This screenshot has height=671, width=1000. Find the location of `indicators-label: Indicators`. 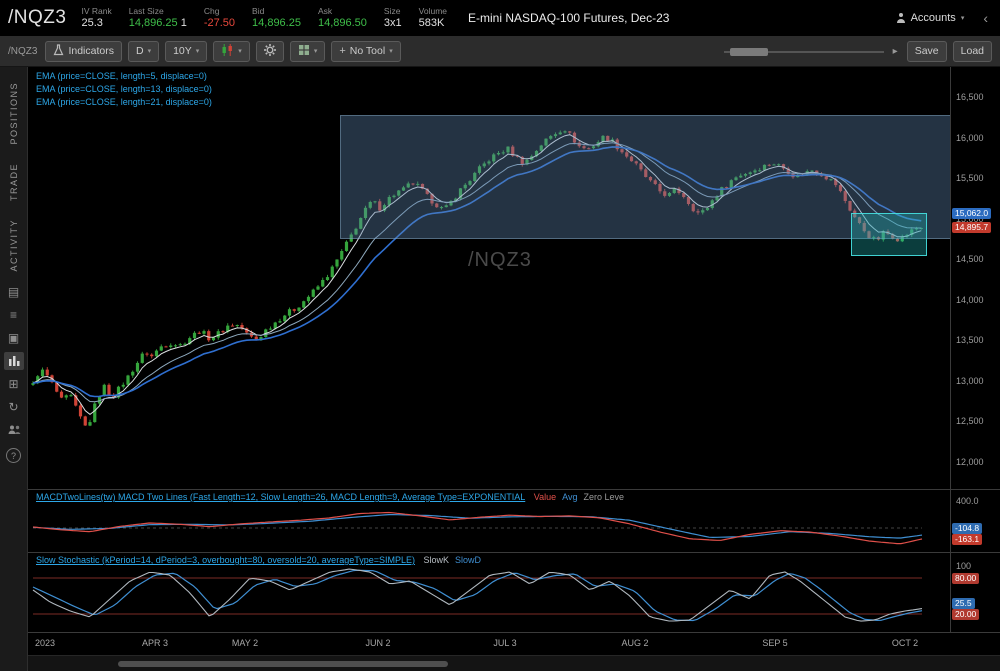

indicators-label: Indicators is located at coordinates (91, 51).